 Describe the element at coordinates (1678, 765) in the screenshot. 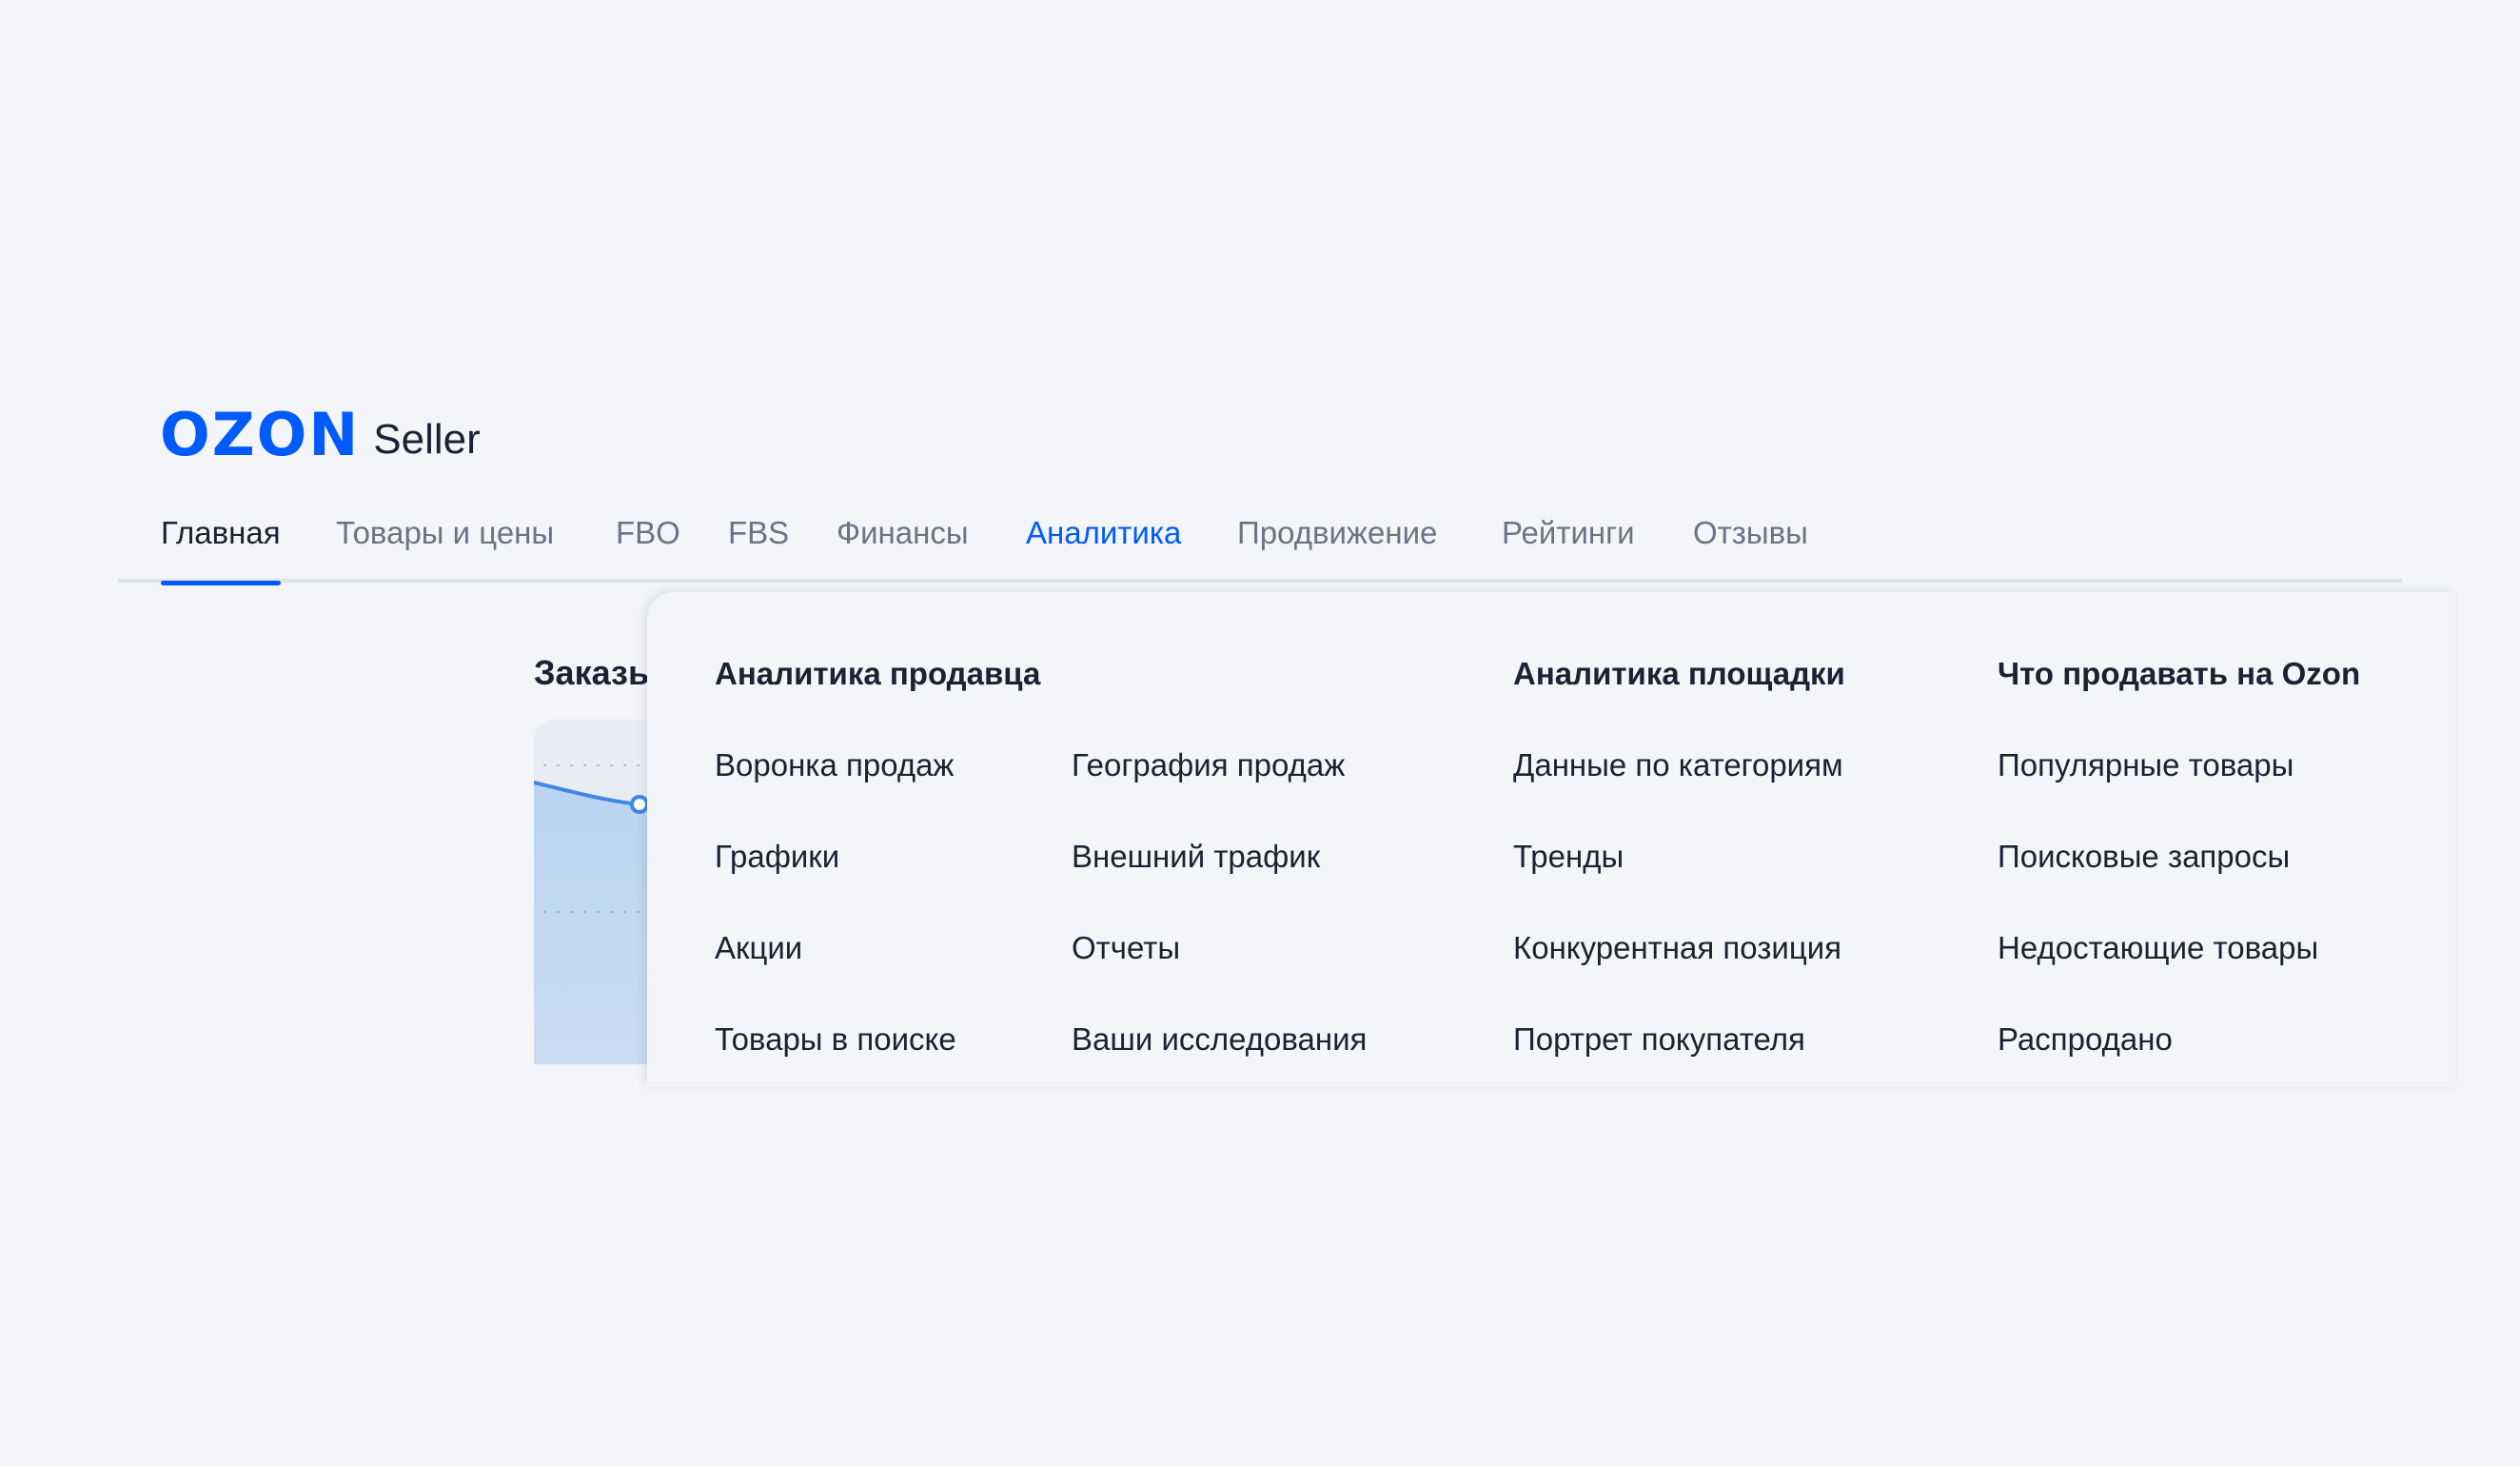

I see `menu-link-category-data: Данные по категориям` at that location.